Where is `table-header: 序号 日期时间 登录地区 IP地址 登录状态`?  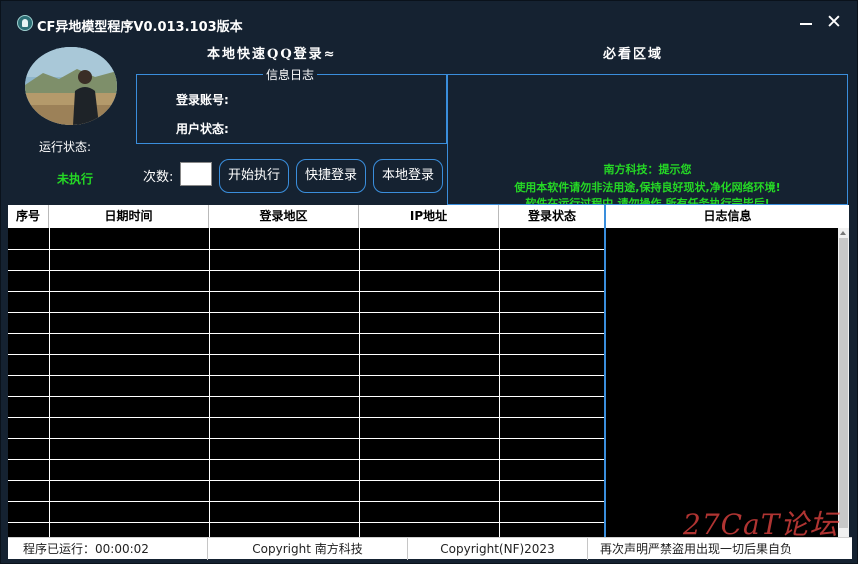
table-header: 序号 日期时间 登录地区 IP地址 登录状态 is located at coordinates (306, 216).